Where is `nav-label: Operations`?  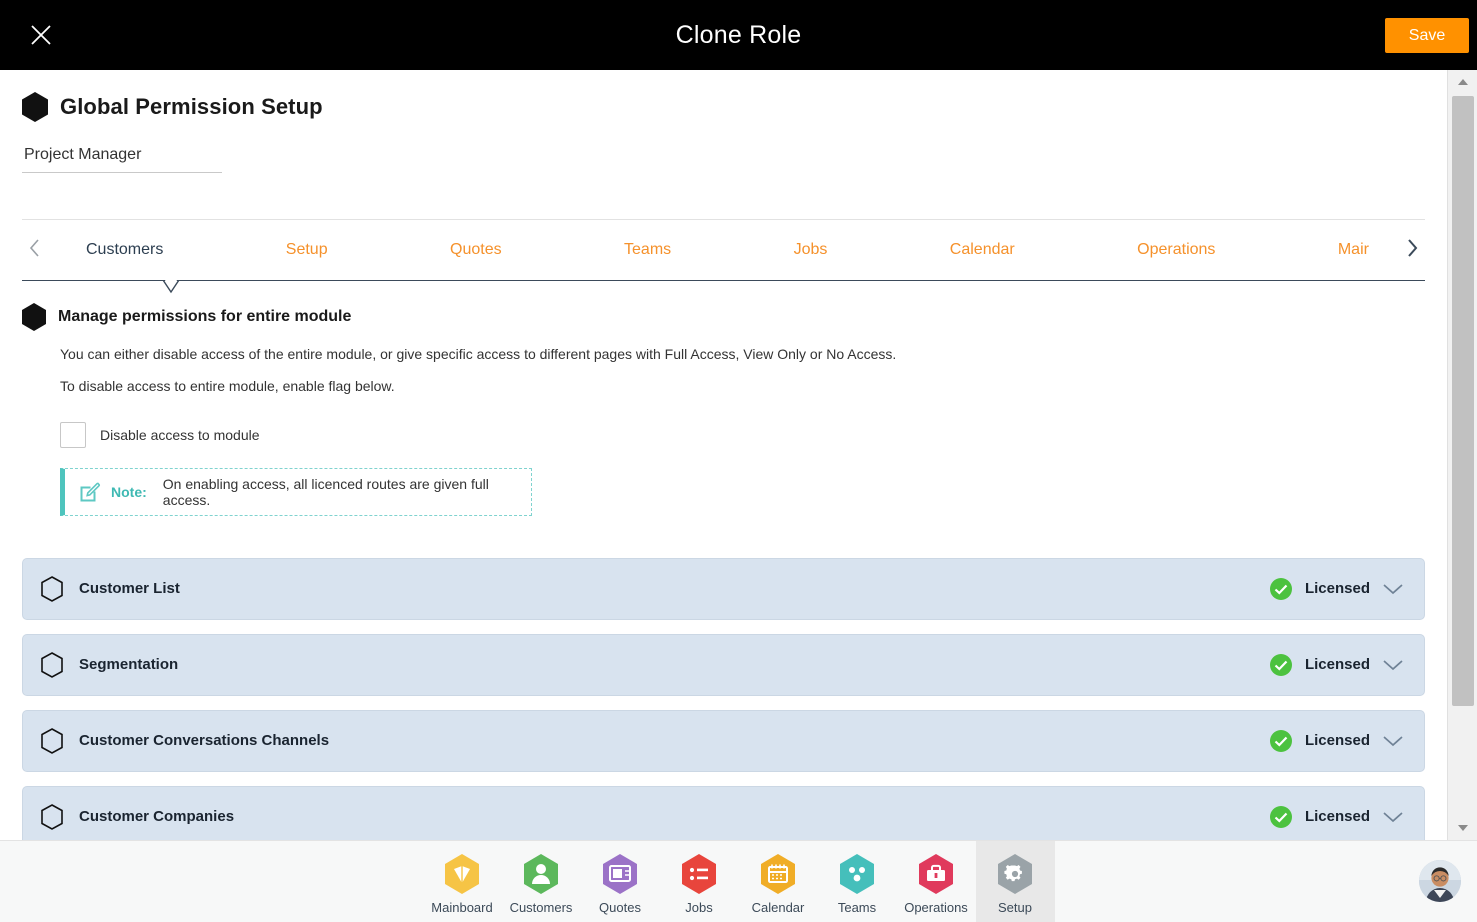 nav-label: Operations is located at coordinates (936, 907).